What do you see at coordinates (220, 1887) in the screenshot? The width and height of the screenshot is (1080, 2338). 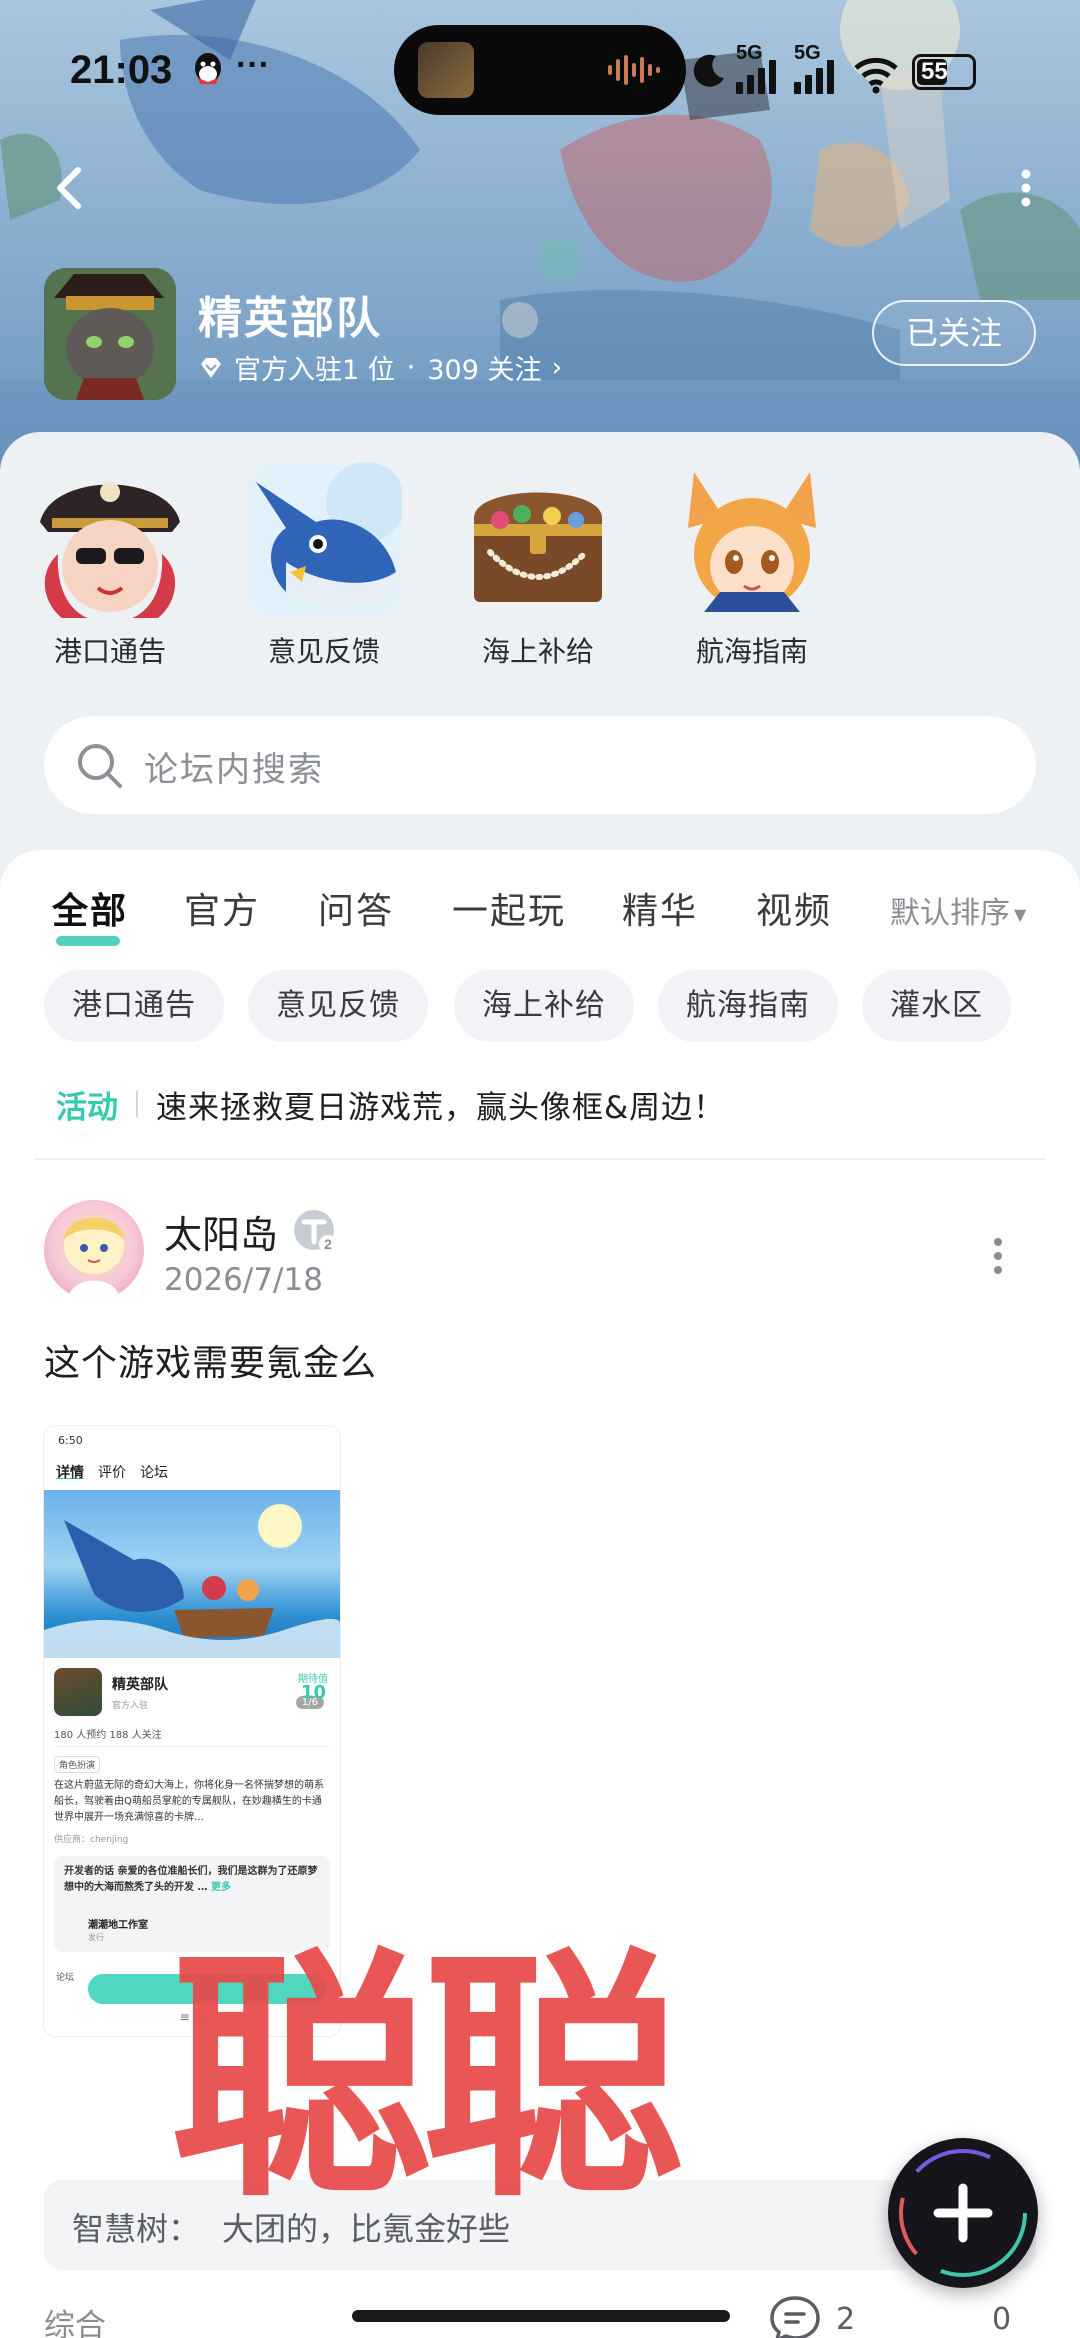 I see `mini-dev-more: 更多` at bounding box center [220, 1887].